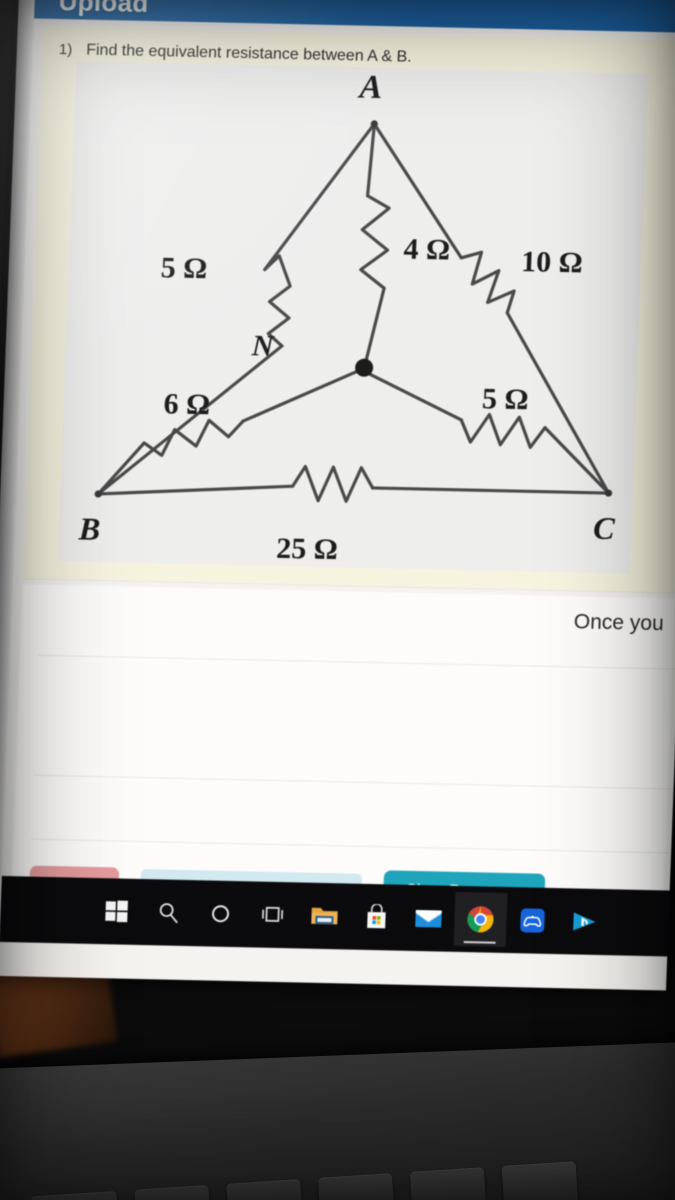 Image resolution: width=675 pixels, height=1200 pixels. I want to click on edge-a-n-wire-lower, so click(374, 326).